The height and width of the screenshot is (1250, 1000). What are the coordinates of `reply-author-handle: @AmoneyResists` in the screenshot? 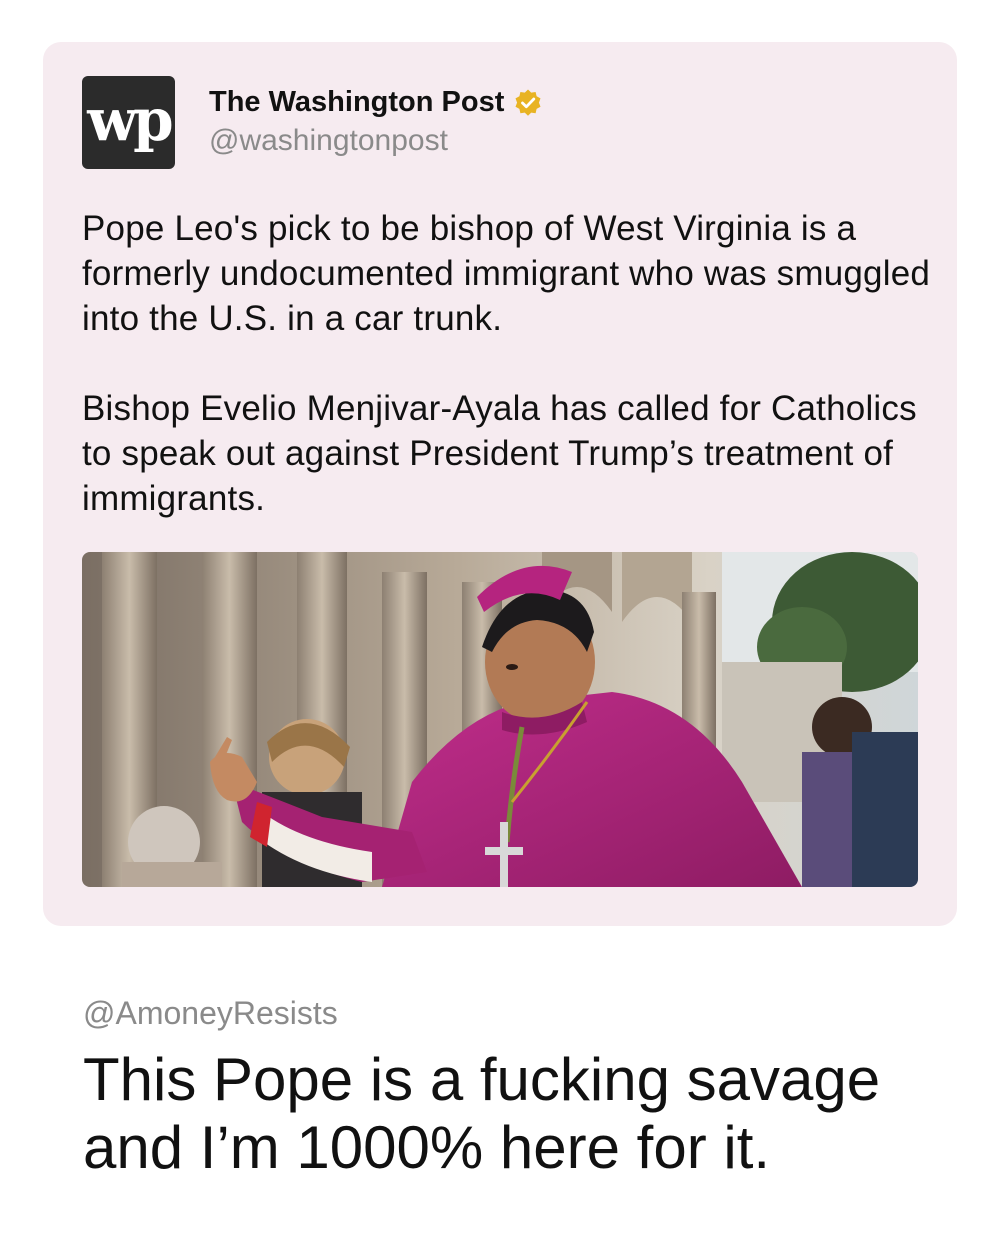 It's located at (210, 1013).